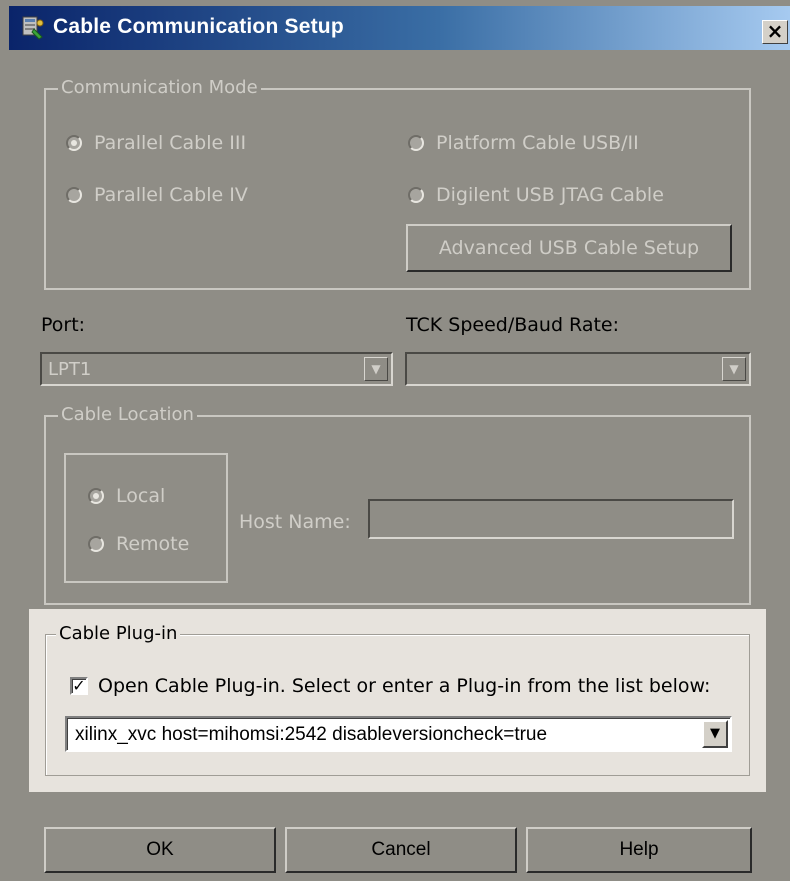 This screenshot has width=790, height=881. Describe the element at coordinates (146, 518) in the screenshot. I see `local-remote-box: Local Remote` at that location.